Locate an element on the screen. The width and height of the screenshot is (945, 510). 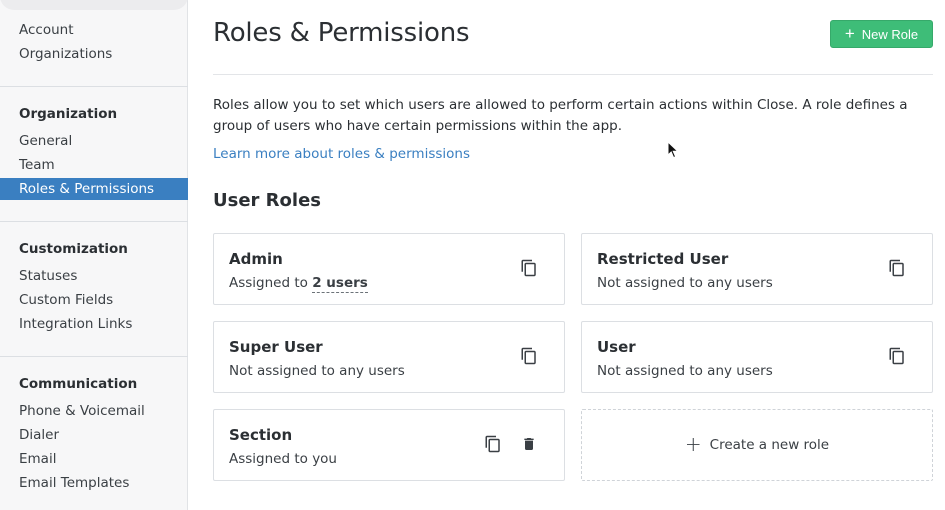
sidebar-heading-communication: Communication is located at coordinates (78, 384).